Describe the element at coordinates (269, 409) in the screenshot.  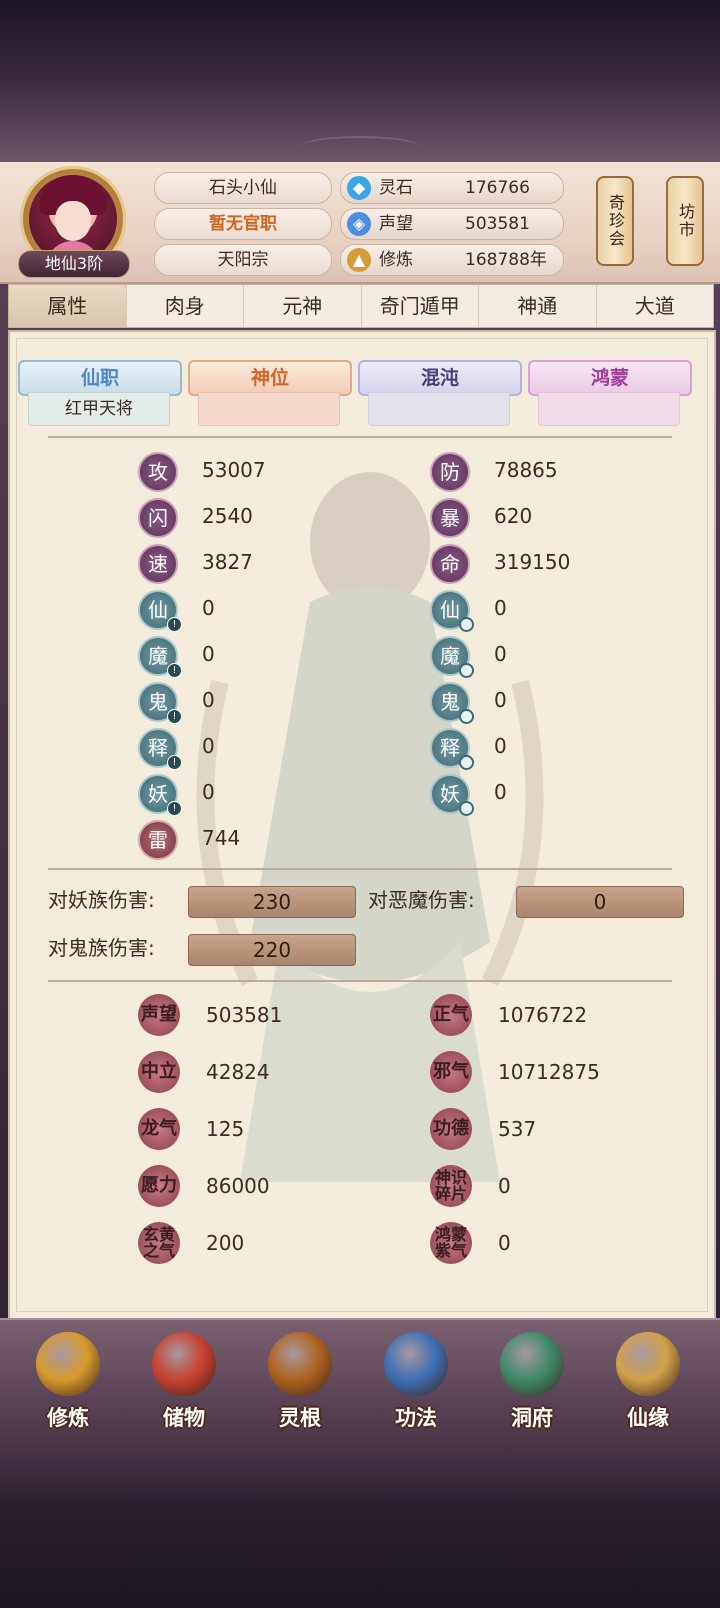
I see `divine-position-value` at that location.